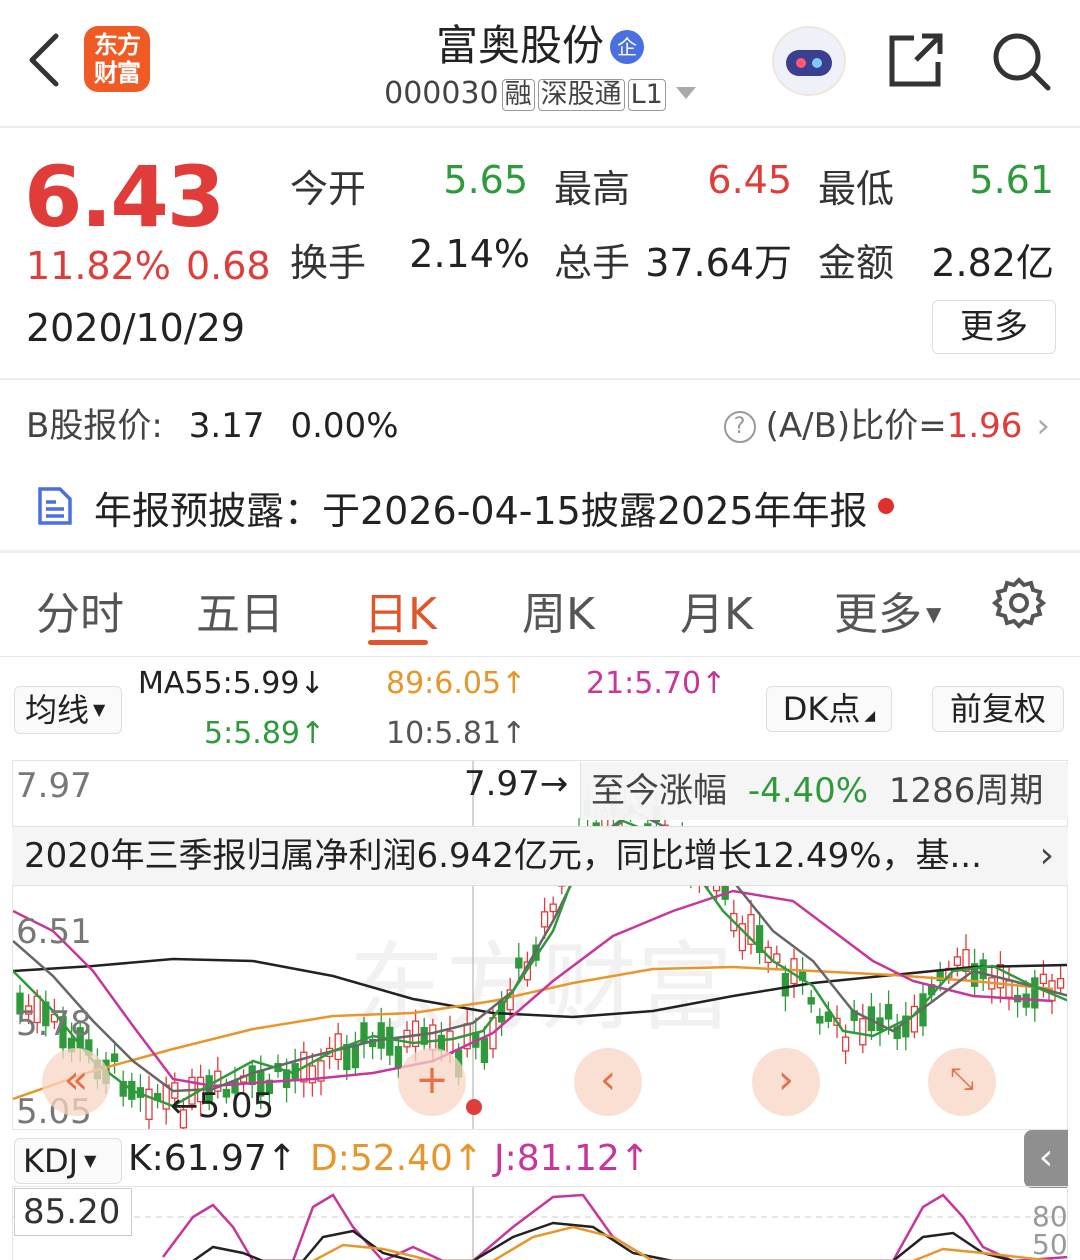 The height and width of the screenshot is (1260, 1080). I want to click on since-label: 至今涨幅, so click(659, 791).